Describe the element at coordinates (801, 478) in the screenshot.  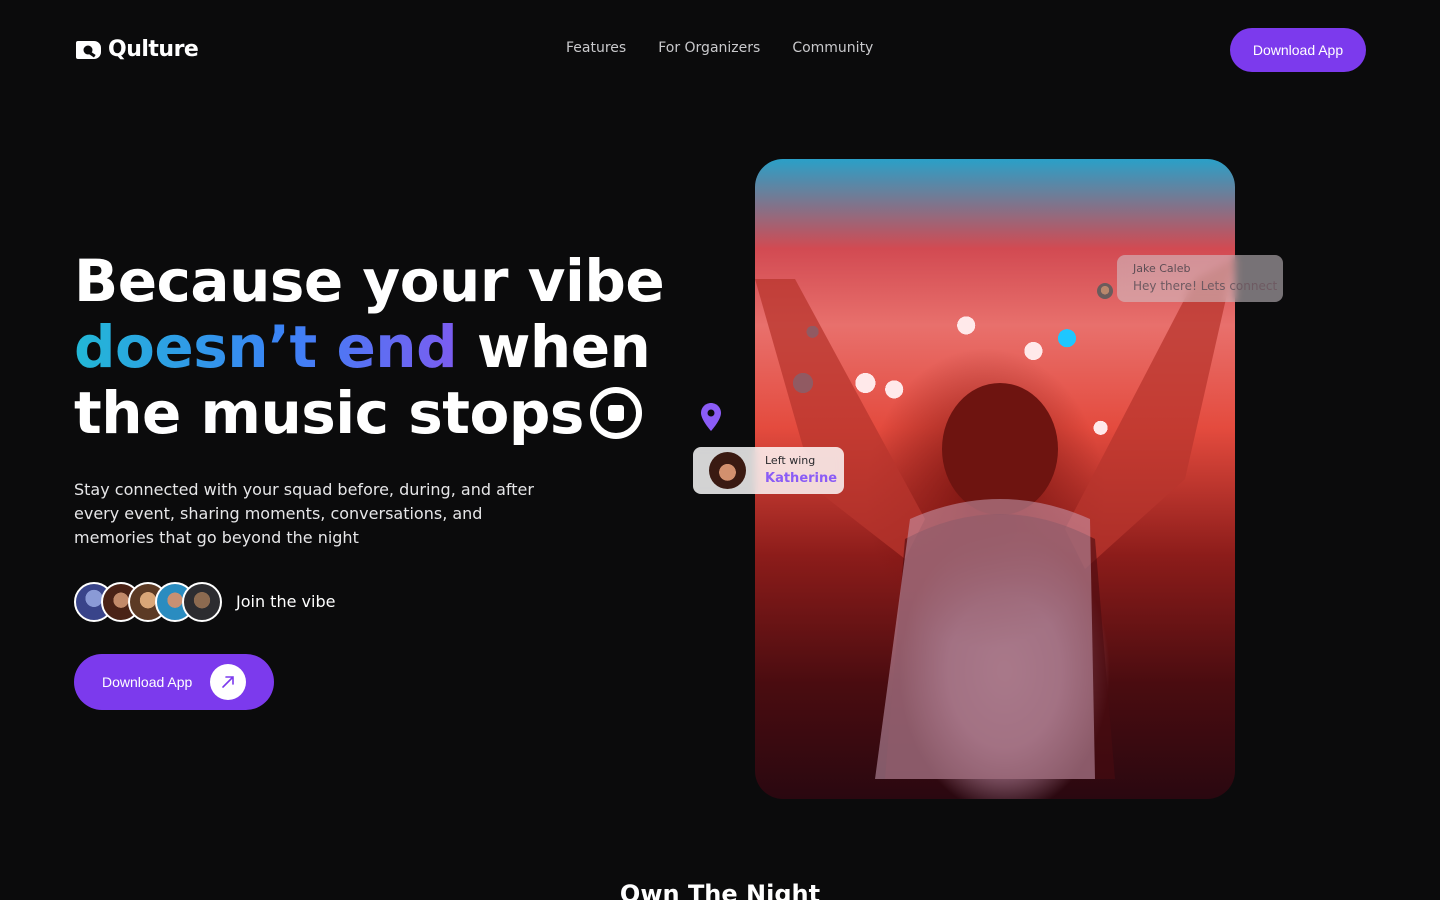
I see `chip-username: Katherine` at that location.